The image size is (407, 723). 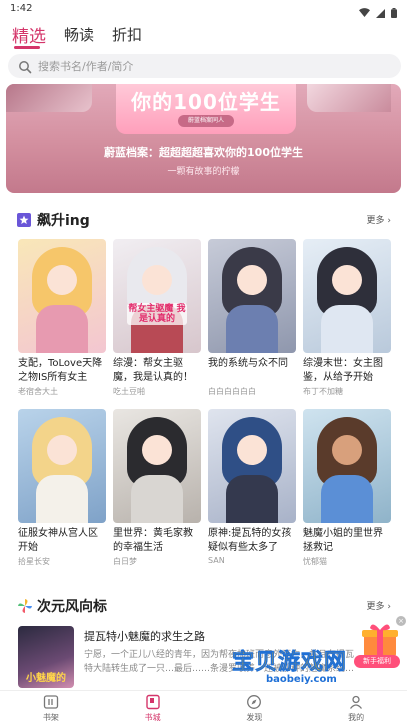 What do you see at coordinates (50, 717) in the screenshot?
I see `nav-label: 书架` at bounding box center [50, 717].